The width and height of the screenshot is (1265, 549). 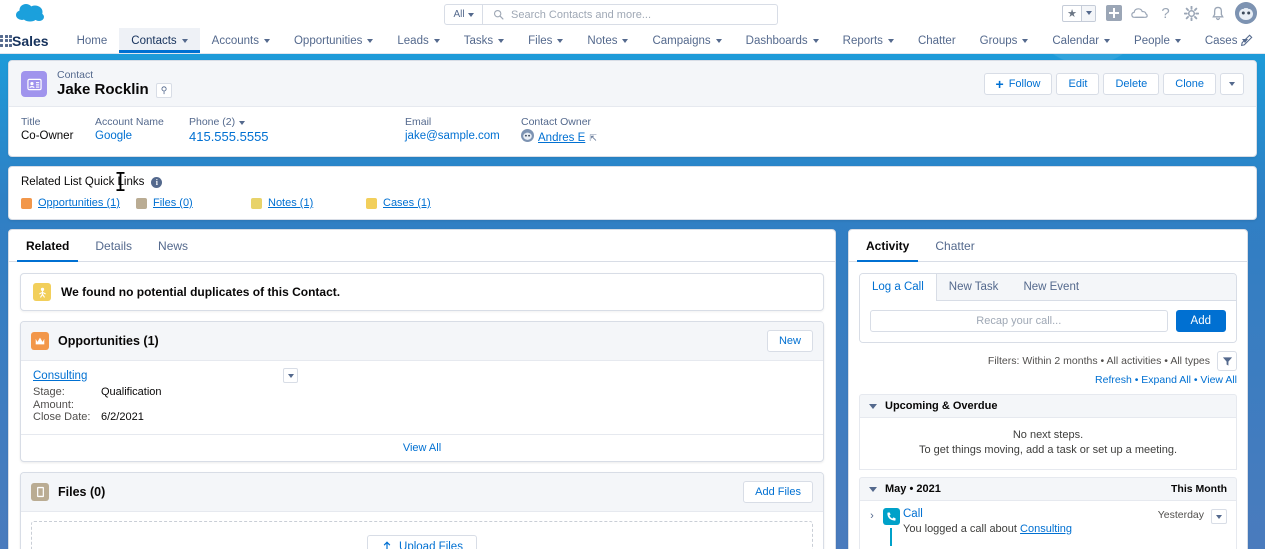 I want to click on add-files-button: Add Files, so click(x=778, y=491).